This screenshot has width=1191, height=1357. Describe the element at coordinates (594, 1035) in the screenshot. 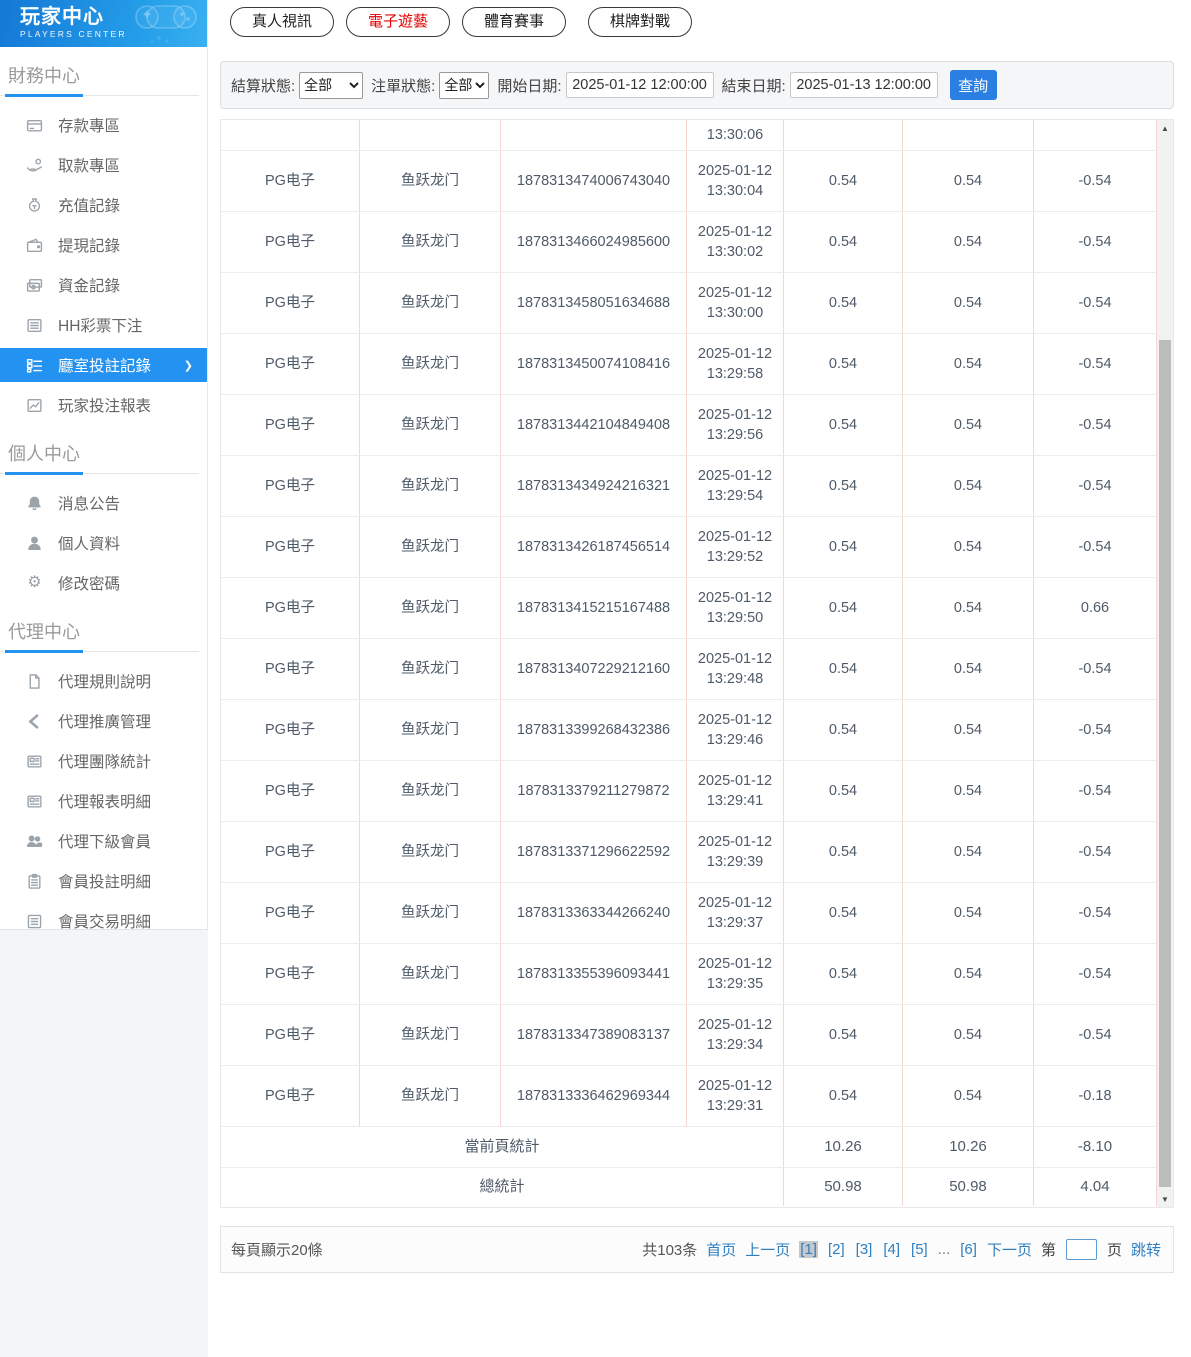

I see `order-id-cell: 1878313347389083137` at that location.